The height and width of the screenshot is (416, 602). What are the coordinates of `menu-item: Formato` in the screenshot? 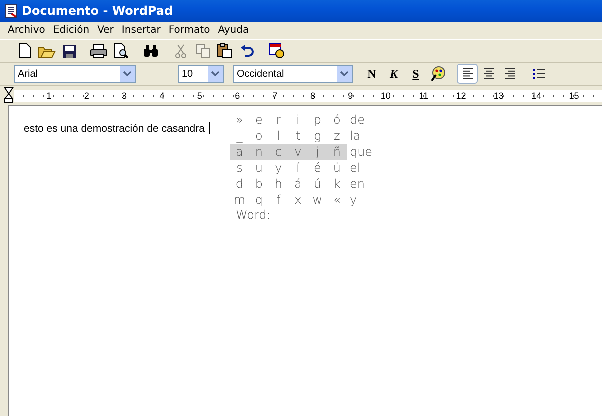 It's located at (189, 30).